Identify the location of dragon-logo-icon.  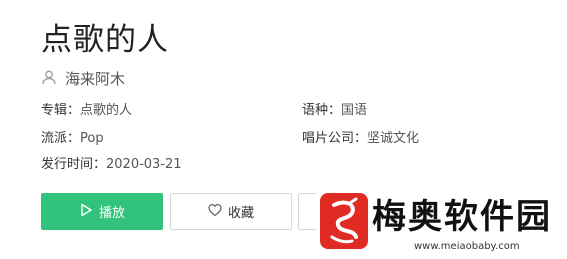
(344, 221).